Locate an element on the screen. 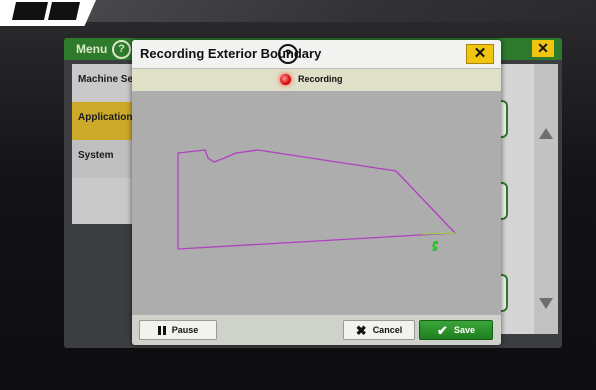  vehicle-marker-icon is located at coordinates (435, 246).